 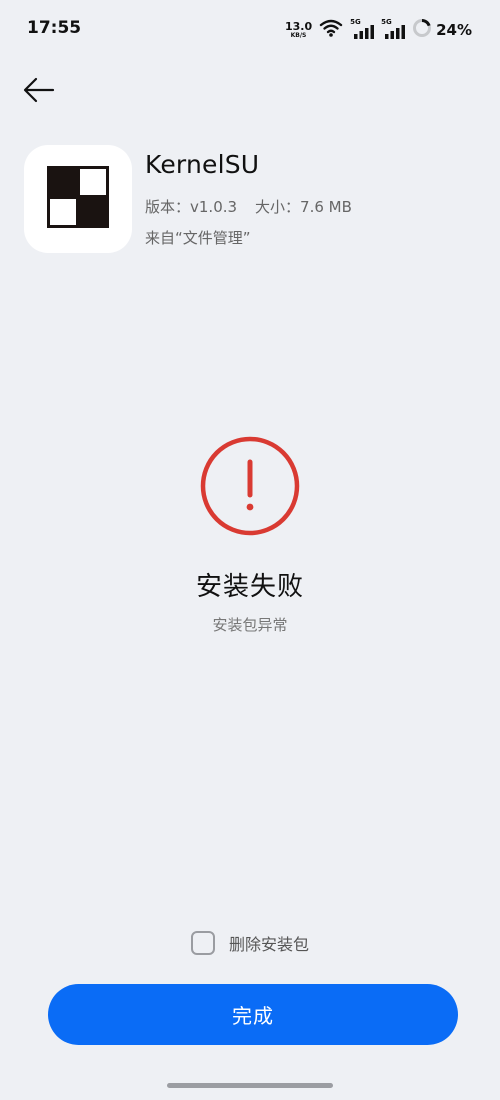 I want to click on sim1-signal-icon: 5G, so click(x=362, y=30).